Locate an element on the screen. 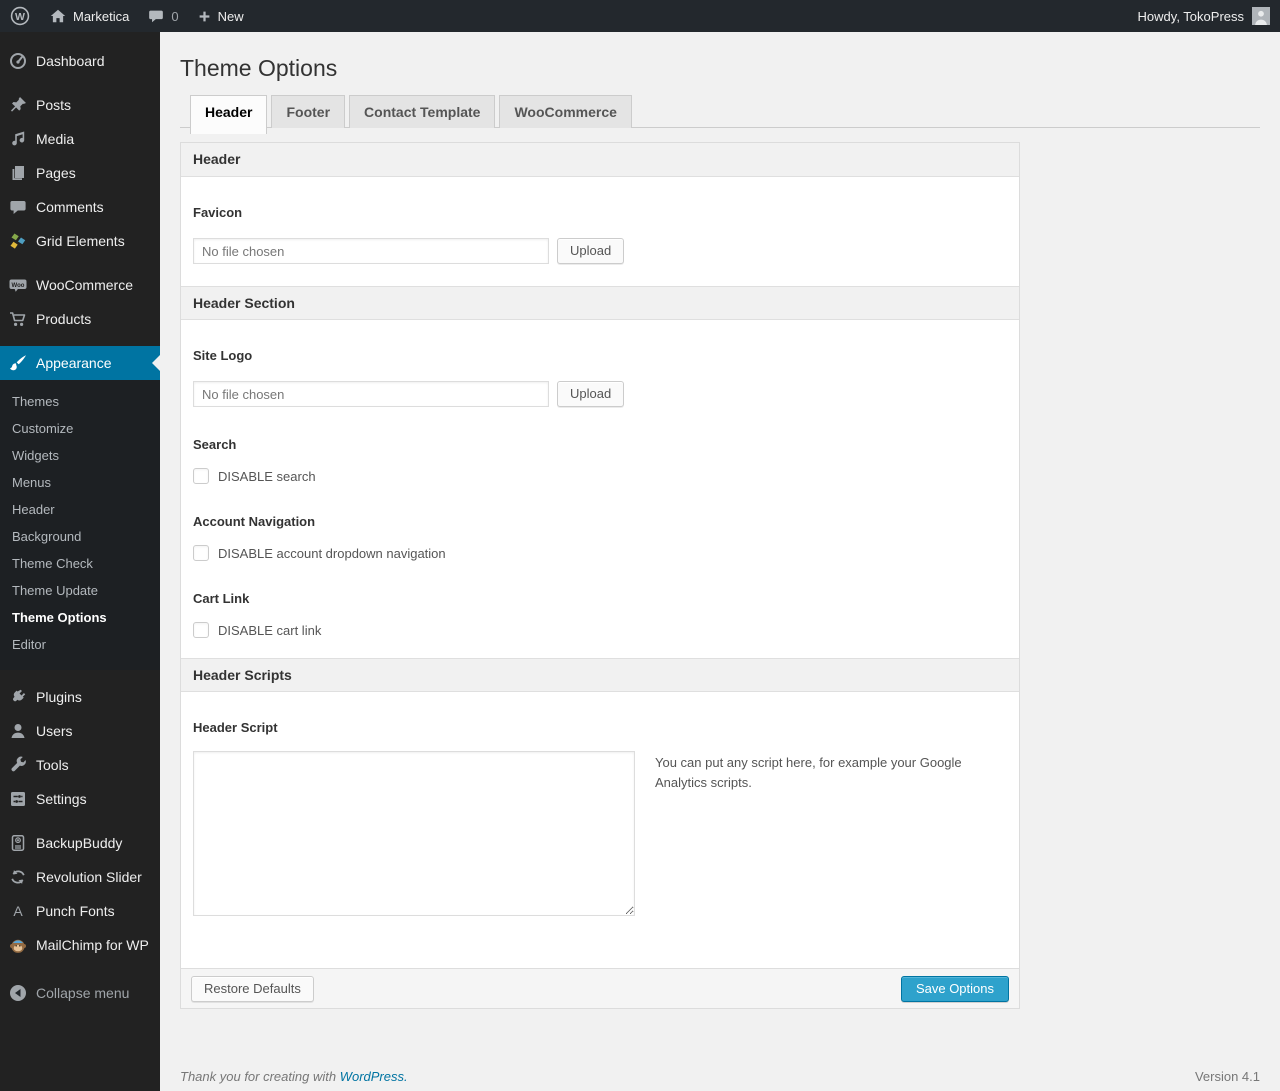 This screenshot has width=1280, height=1091. favicon-row: Upload is located at coordinates (600, 251).